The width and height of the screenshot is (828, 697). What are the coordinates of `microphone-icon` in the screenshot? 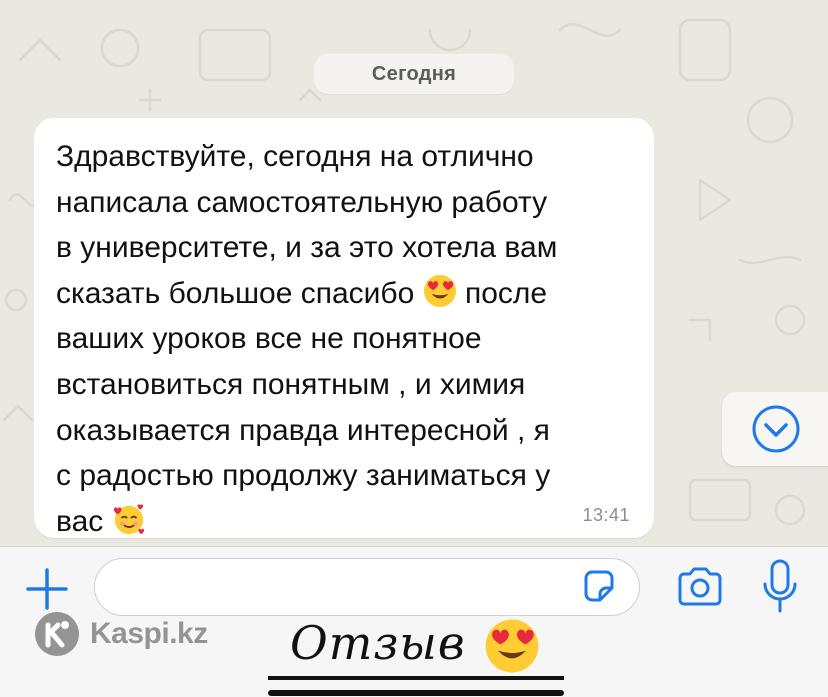 It's located at (780, 587).